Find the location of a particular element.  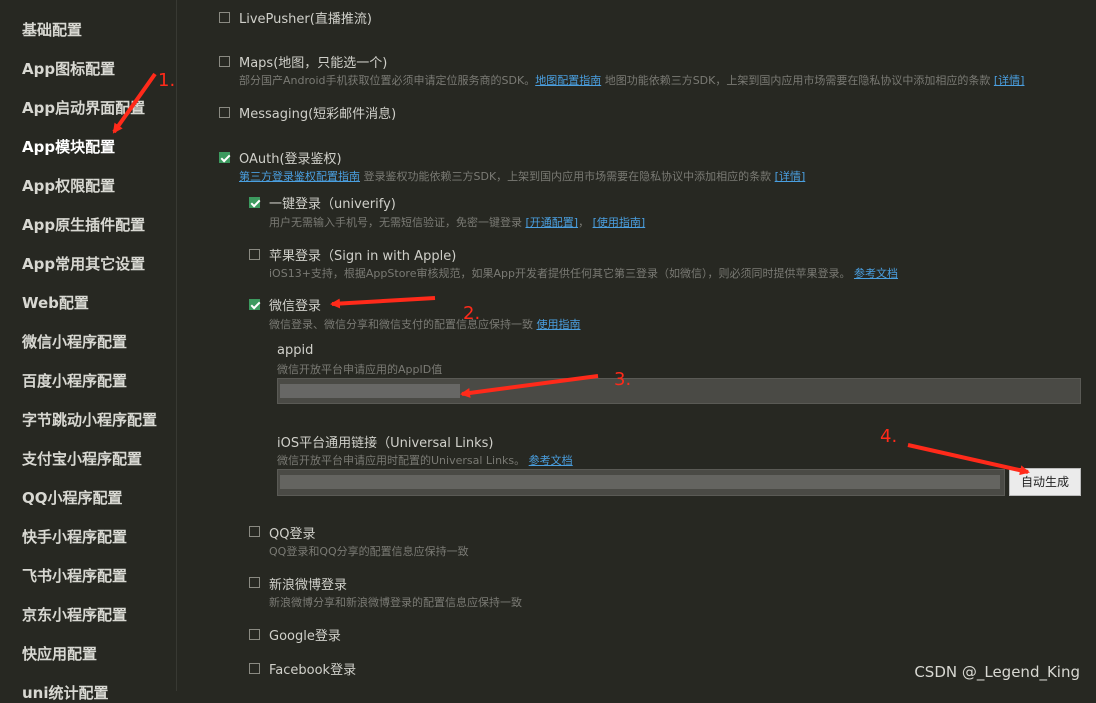

sidebar-item-qq-mp: QQ小程序配置 is located at coordinates (72, 498).